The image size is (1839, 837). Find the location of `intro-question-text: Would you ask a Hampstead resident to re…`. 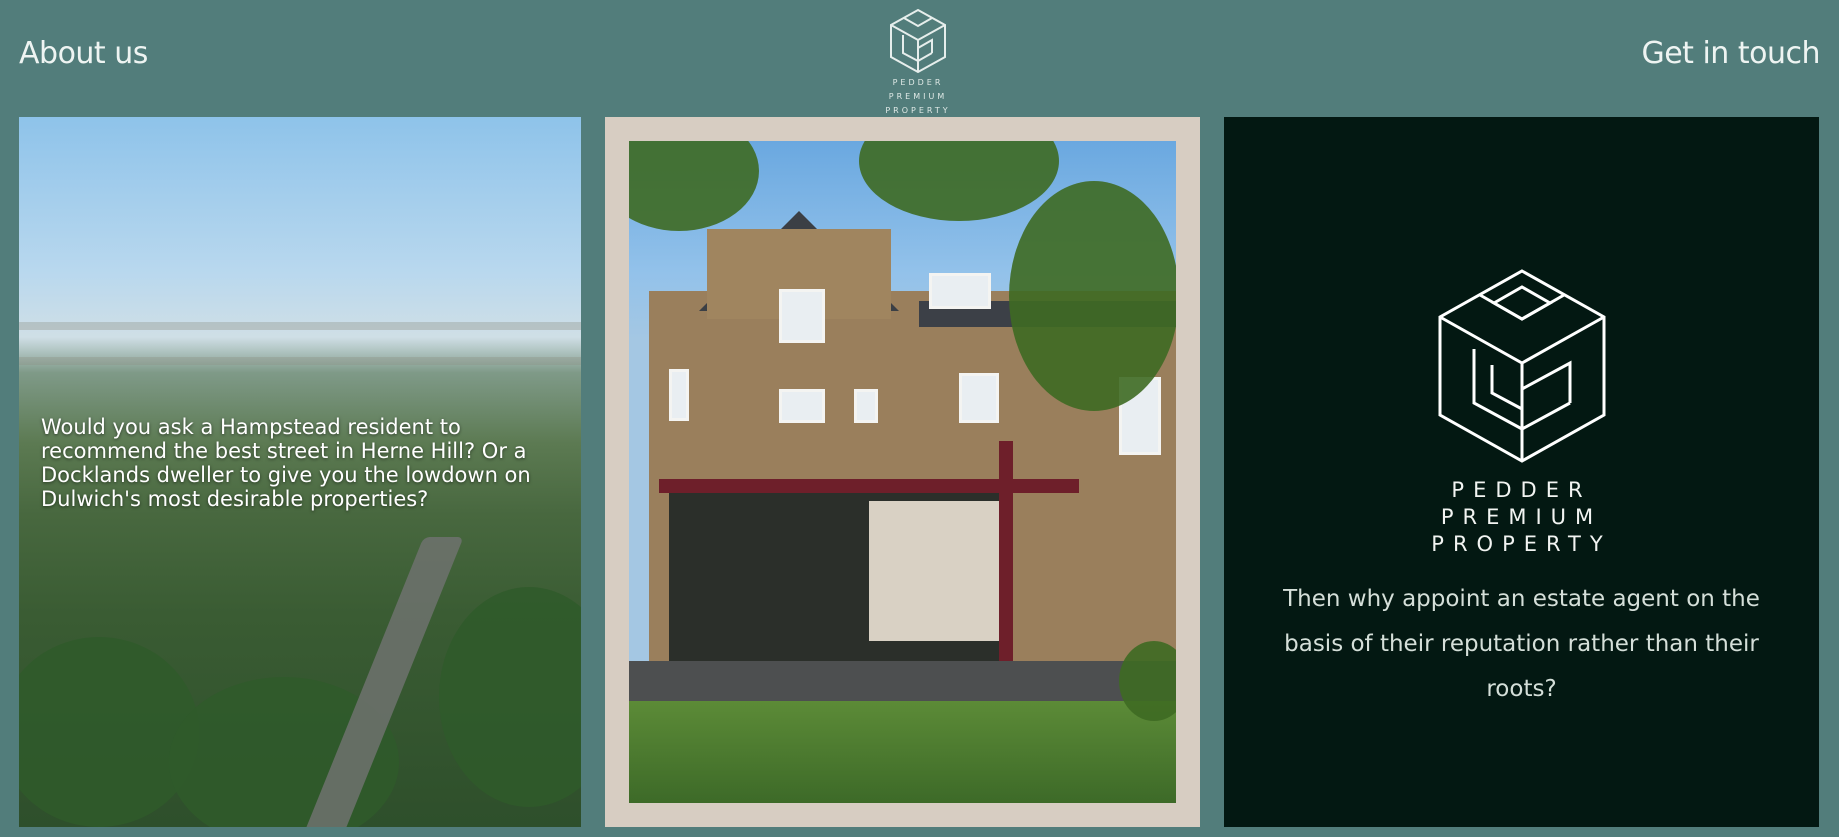

intro-question-text: Would you ask a Hampstead resident to re… is located at coordinates (286, 463).